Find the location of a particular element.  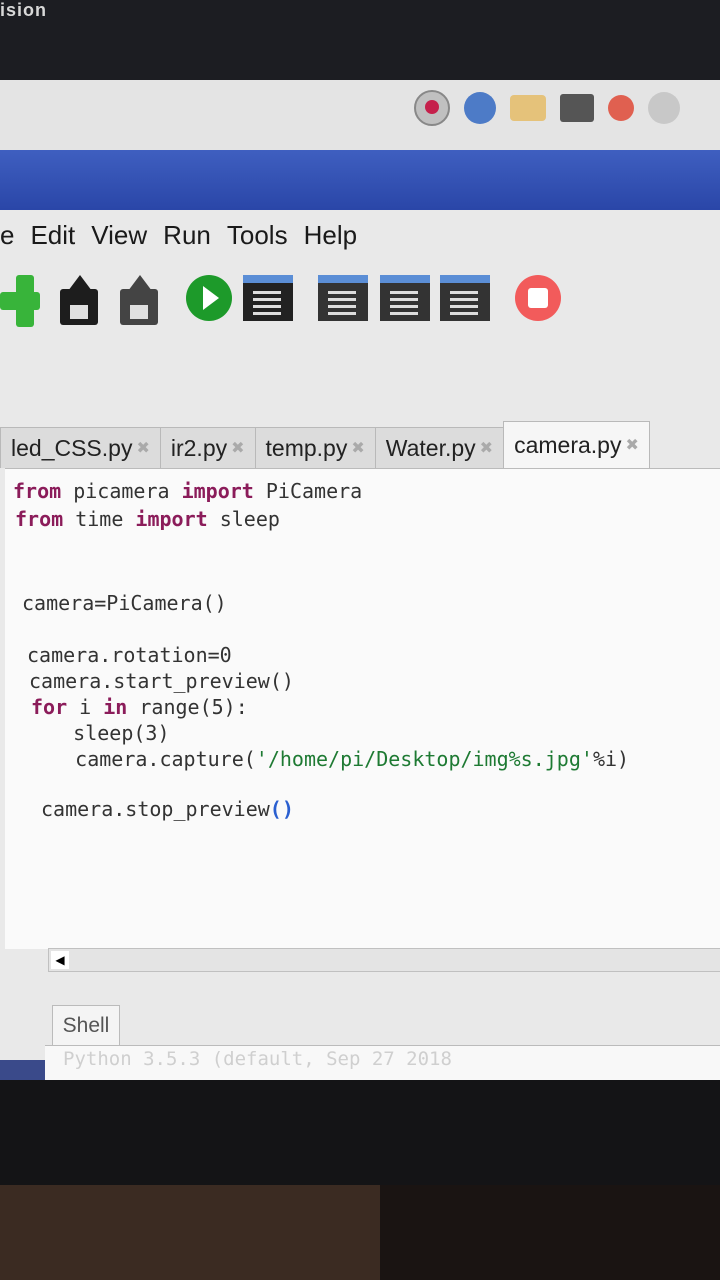

file-manager-icon is located at coordinates (528, 108).